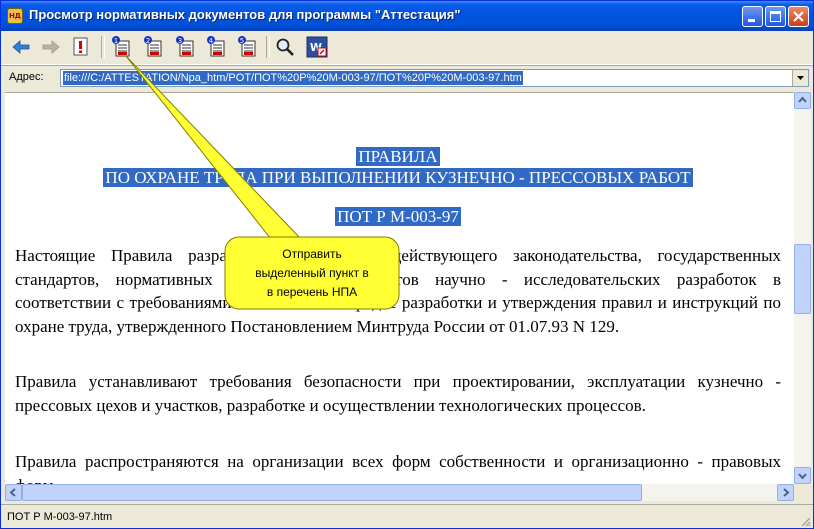 Image resolution: width=814 pixels, height=529 pixels. Describe the element at coordinates (317, 47) in the screenshot. I see `word-export-icon: W` at that location.